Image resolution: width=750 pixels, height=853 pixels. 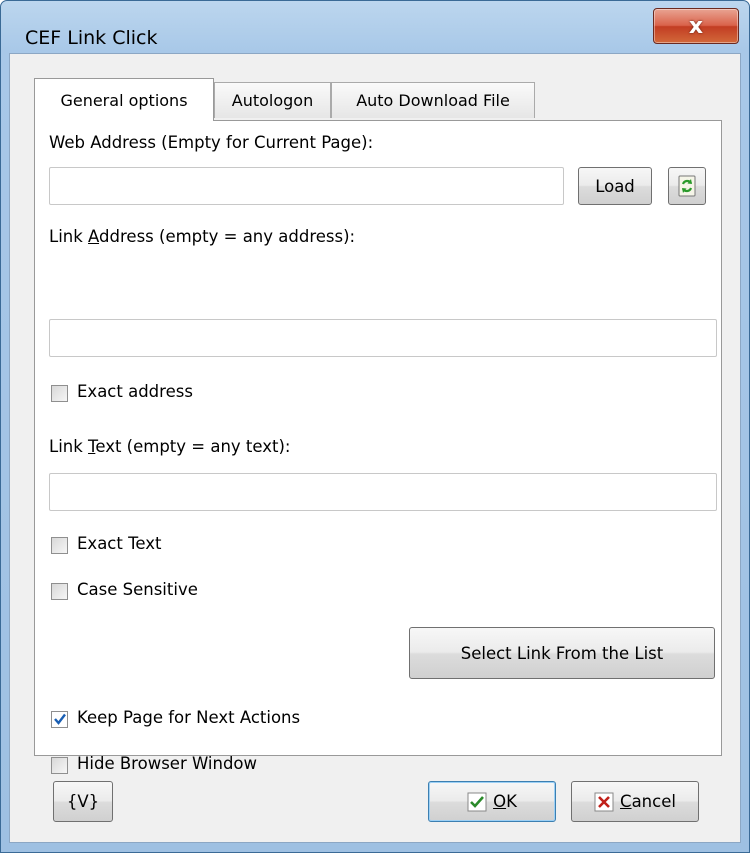 I want to click on cancel-rest: ancel, so click(x=653, y=801).